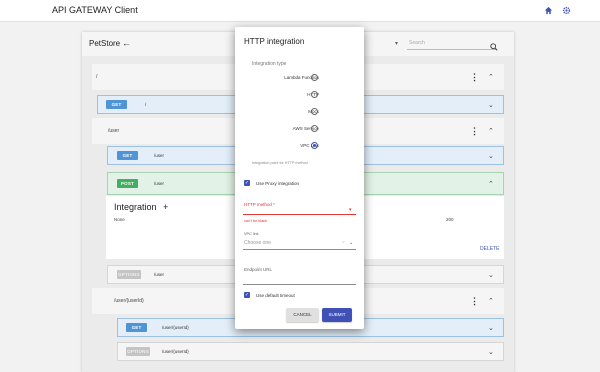 This screenshot has width=600, height=372. What do you see at coordinates (129, 301) in the screenshot?
I see `resource-path: /user/{userId}` at bounding box center [129, 301].